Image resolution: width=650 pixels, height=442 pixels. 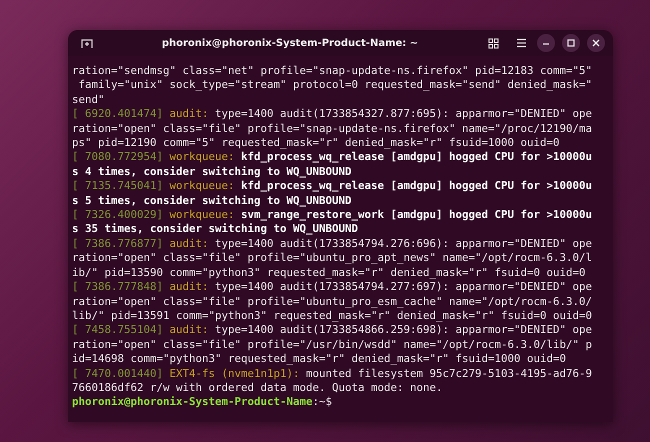 I want to click on log-text: 7660186df62 r/w with ordered data mode. Quota mode: none., so click(x=257, y=388).